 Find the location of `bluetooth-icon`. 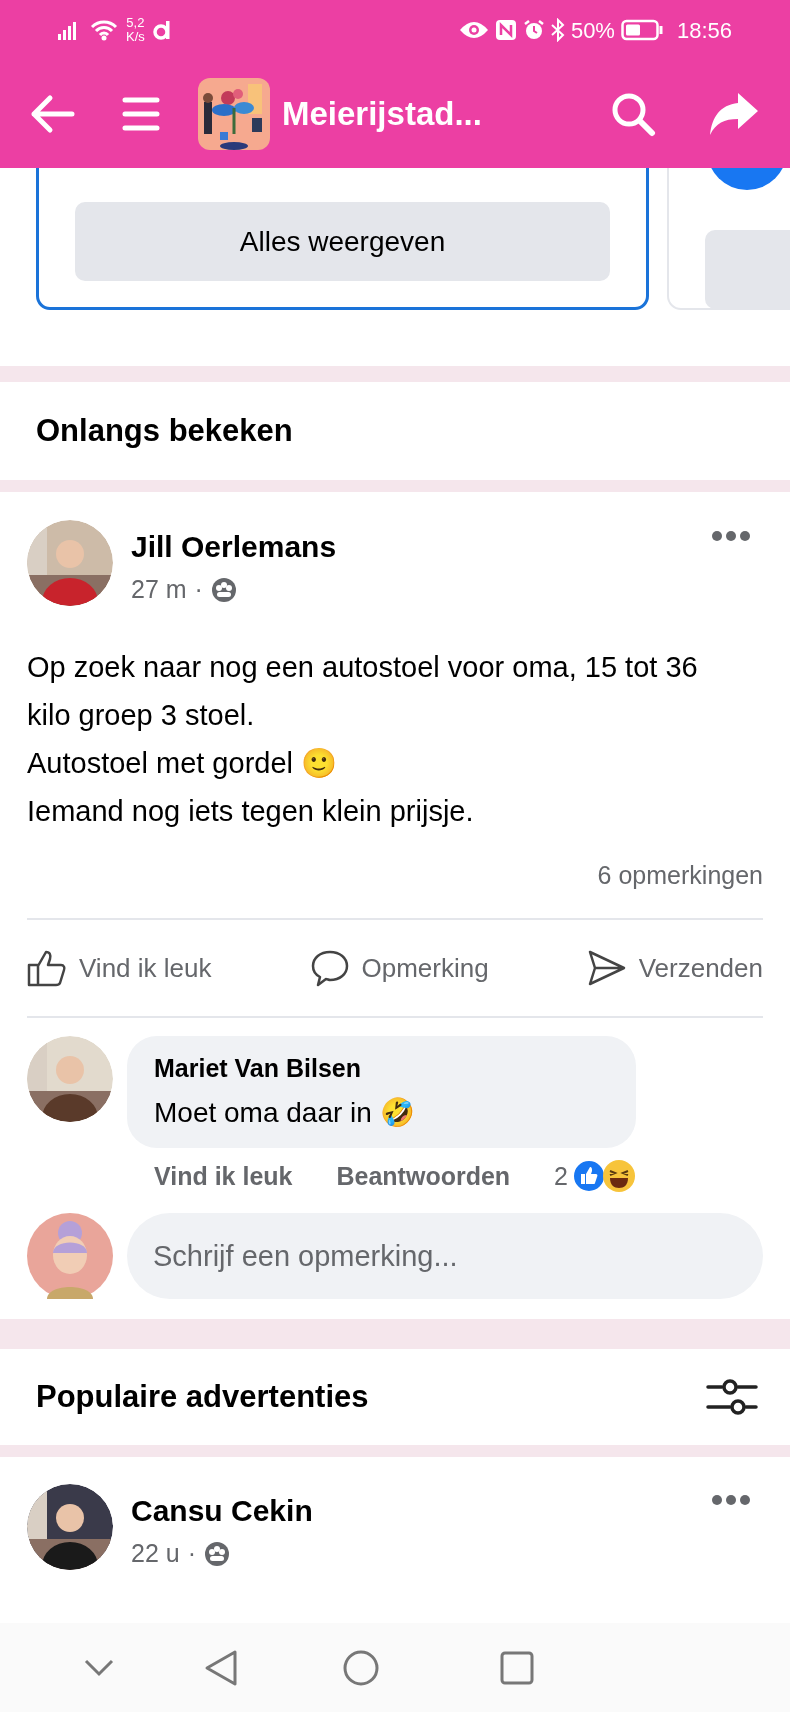

bluetooth-icon is located at coordinates (557, 30).